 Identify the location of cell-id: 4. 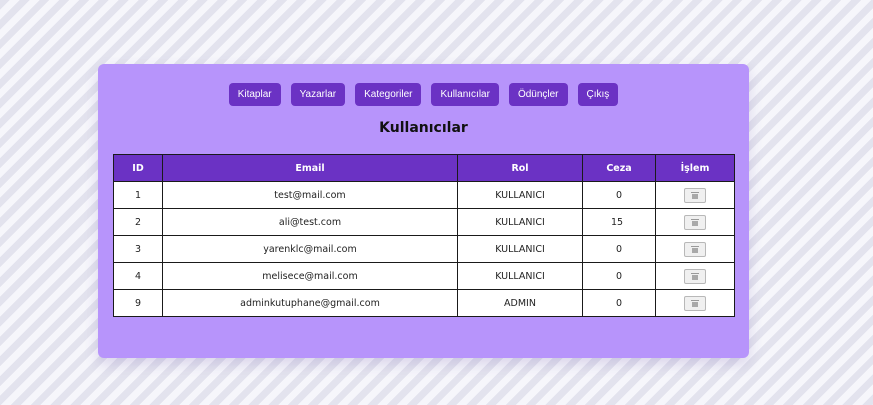
(138, 276).